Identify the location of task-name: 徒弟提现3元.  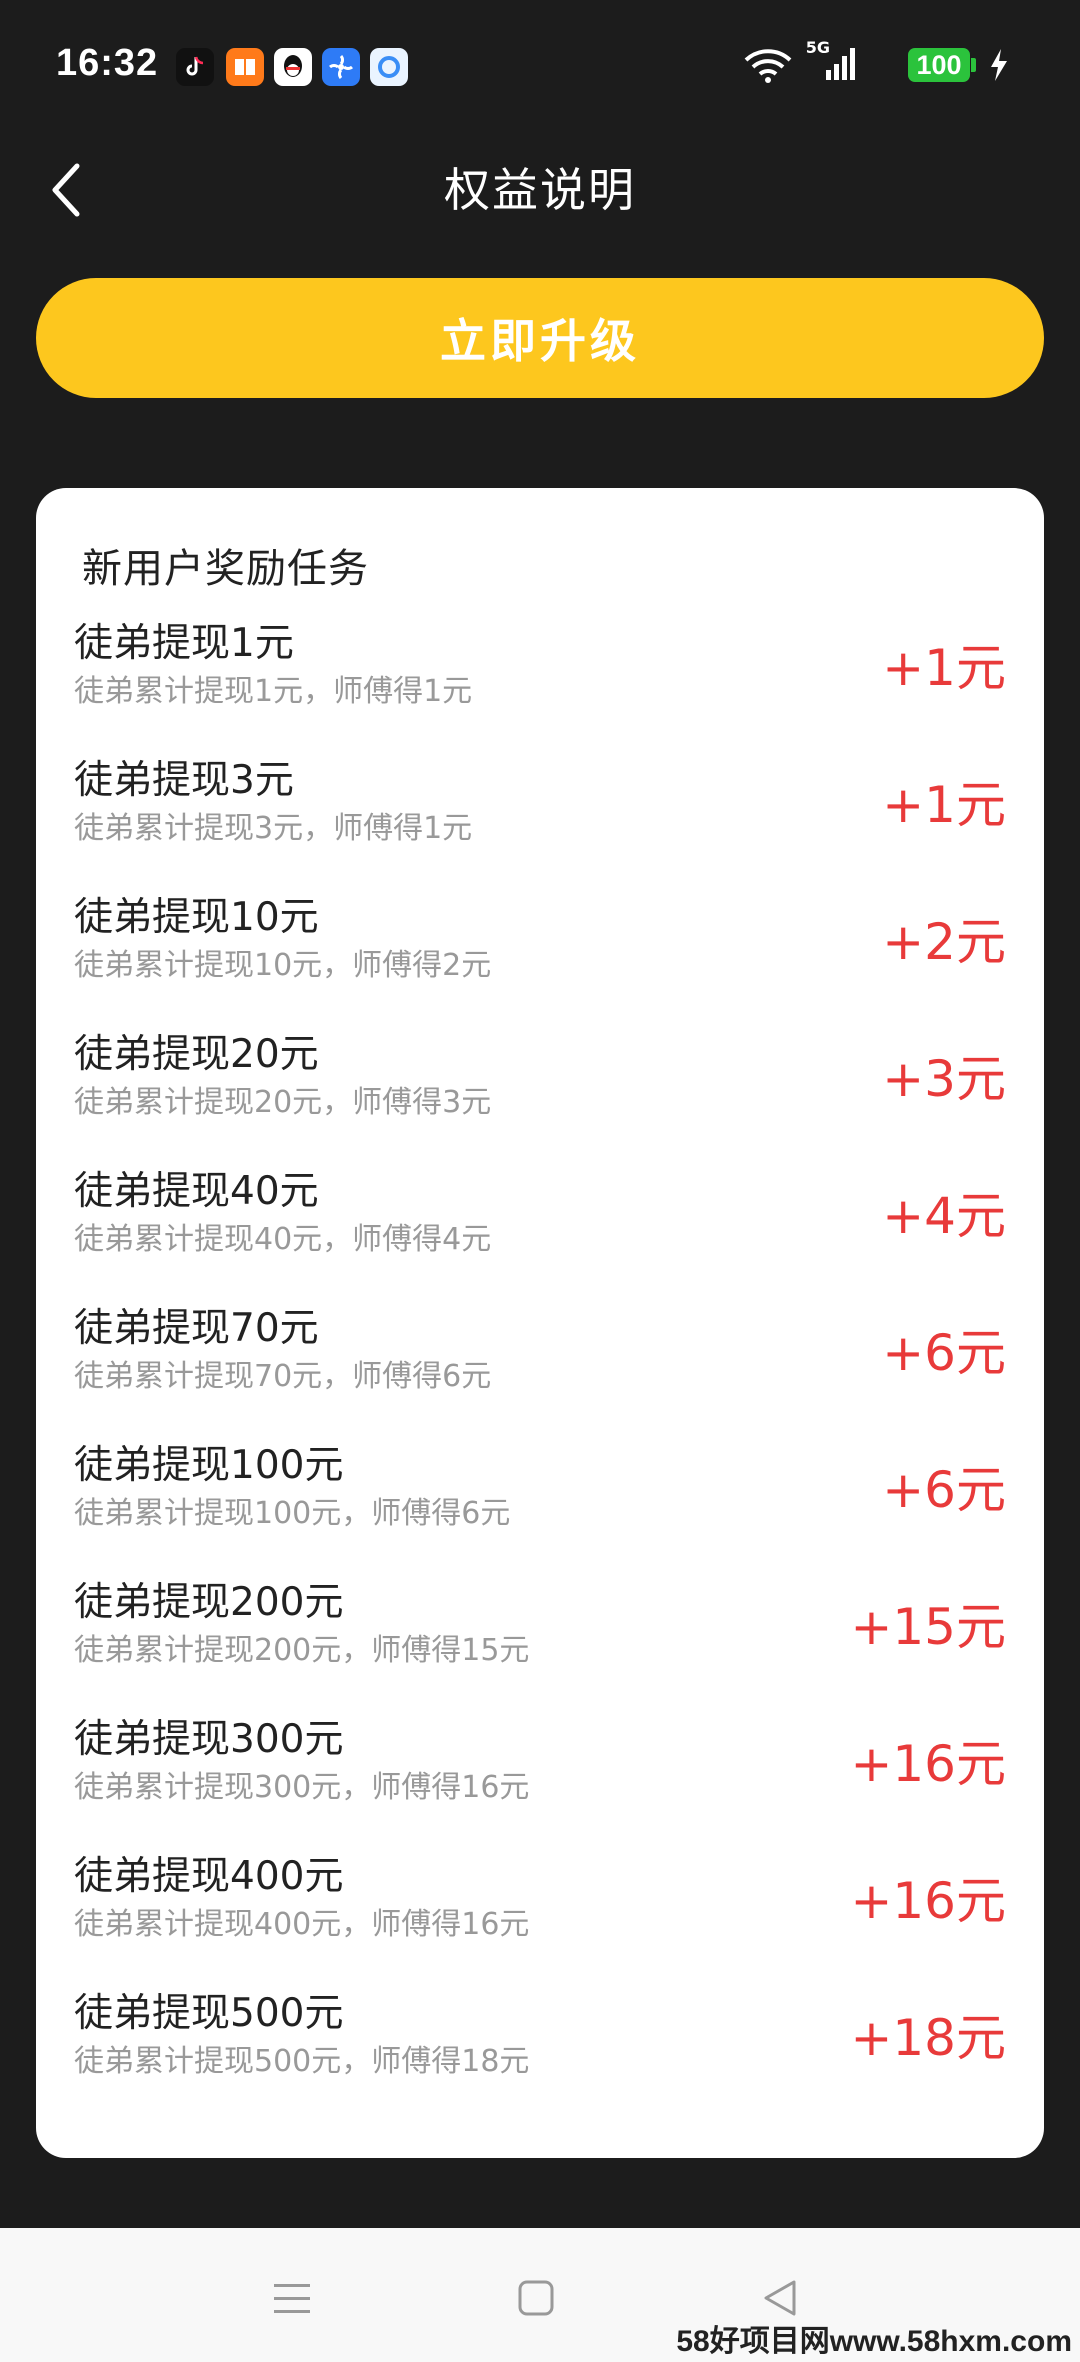
(184, 780).